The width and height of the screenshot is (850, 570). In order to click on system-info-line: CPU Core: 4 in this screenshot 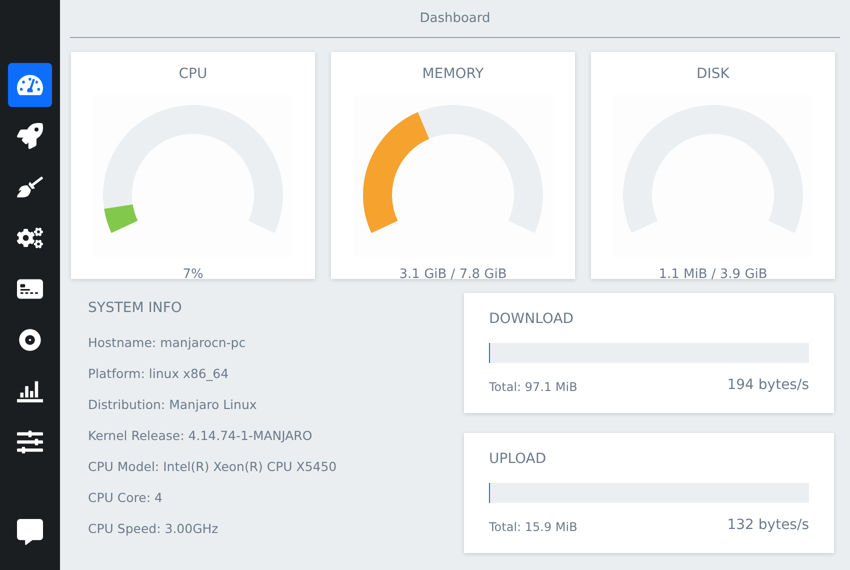, I will do `click(126, 498)`.